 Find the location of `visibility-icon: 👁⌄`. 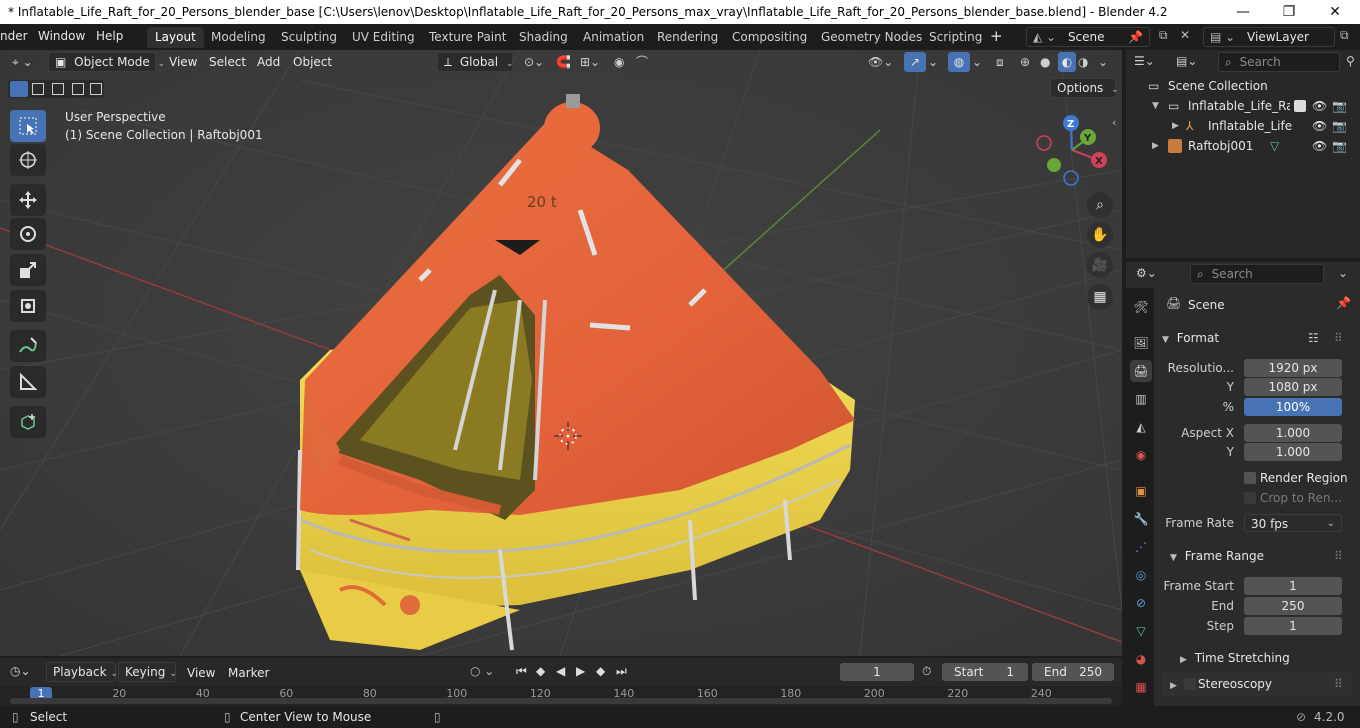

visibility-icon: 👁⌄ is located at coordinates (880, 62).